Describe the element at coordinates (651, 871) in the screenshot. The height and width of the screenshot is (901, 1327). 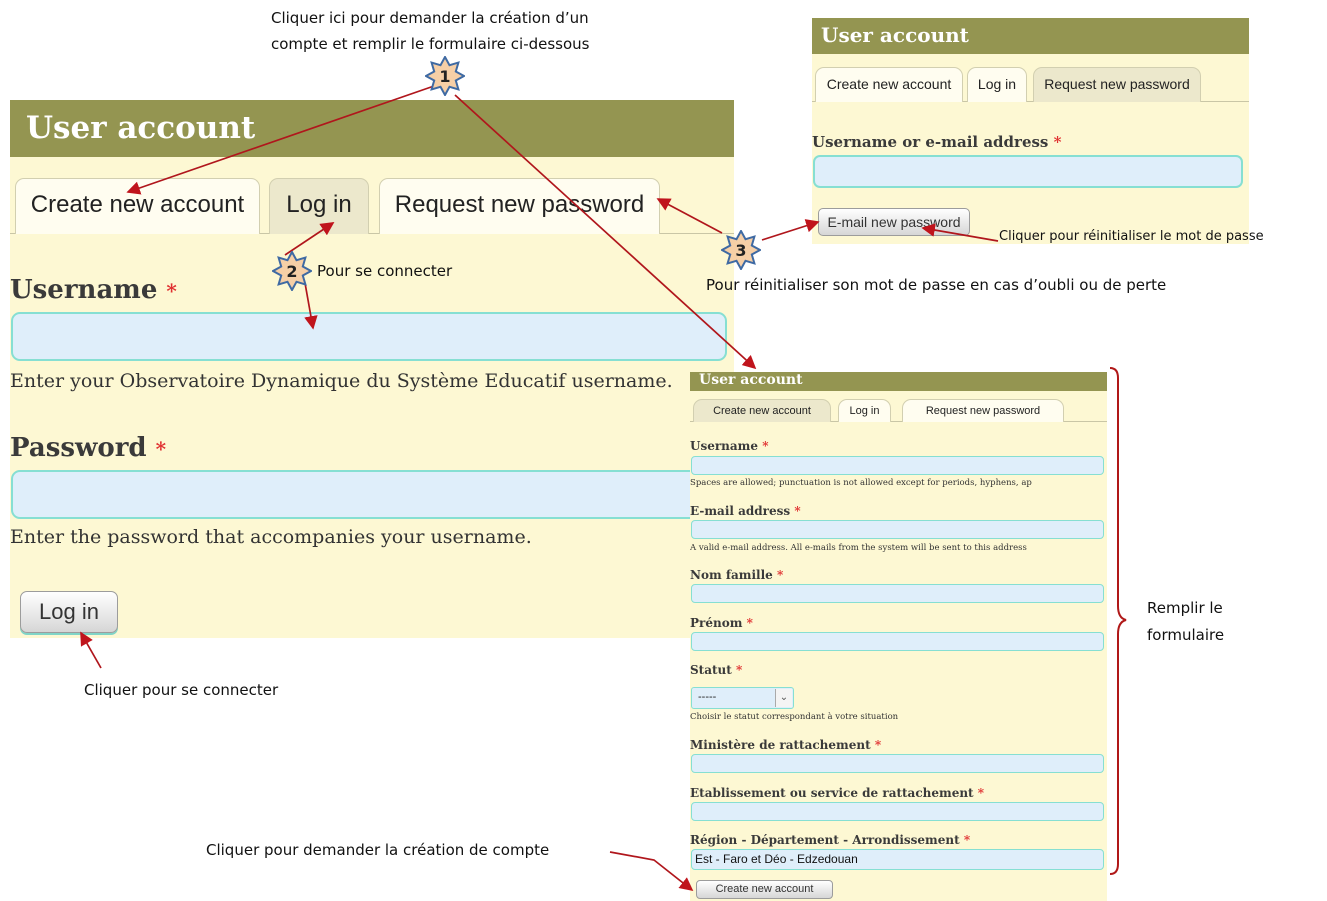
I see `arrow-create-click-note` at that location.